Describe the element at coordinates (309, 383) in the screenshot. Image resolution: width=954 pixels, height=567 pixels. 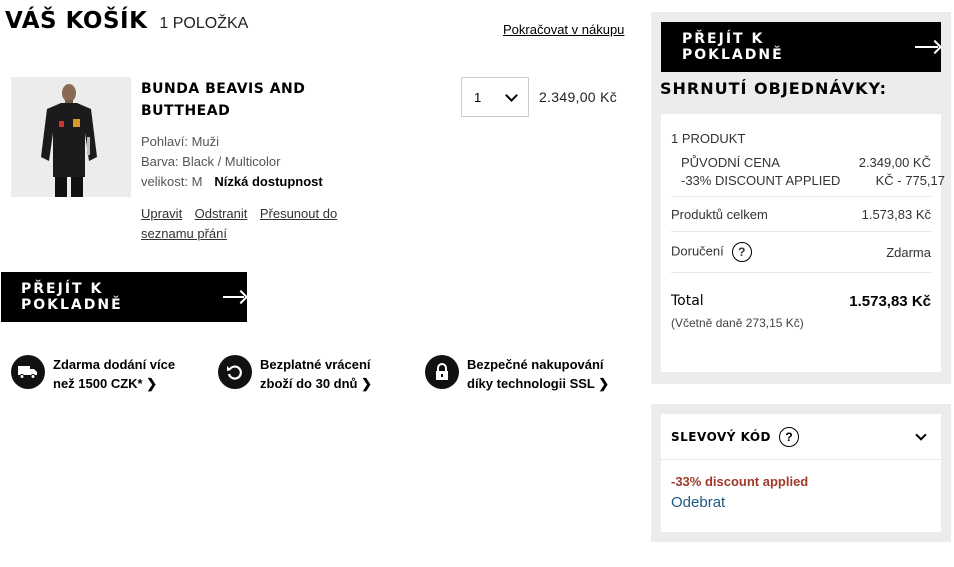
I see `feature-link: zboží do 30 dnů` at that location.